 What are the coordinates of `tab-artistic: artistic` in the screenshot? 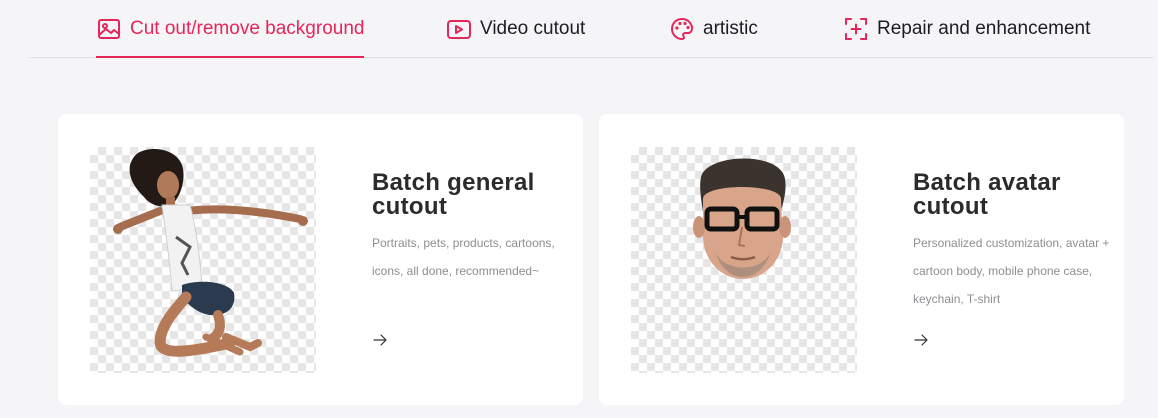 It's located at (713, 28).